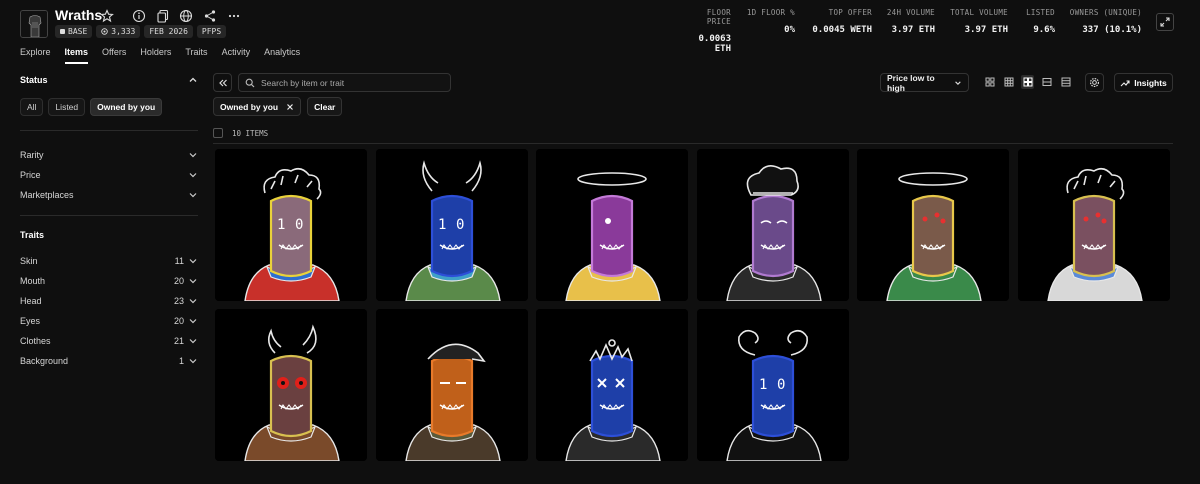  I want to click on gear-icon, so click(1094, 82).